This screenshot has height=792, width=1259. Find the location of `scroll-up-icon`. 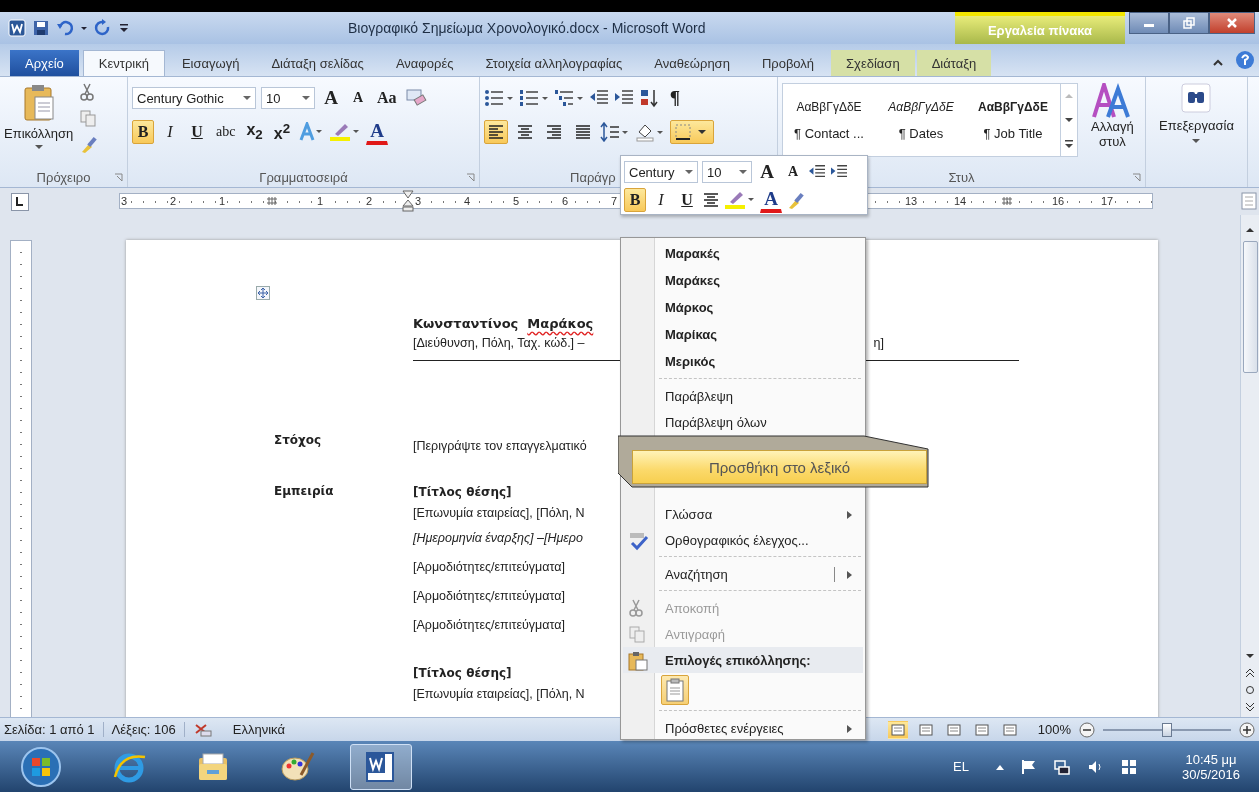

scroll-up-icon is located at coordinates (1250, 230).